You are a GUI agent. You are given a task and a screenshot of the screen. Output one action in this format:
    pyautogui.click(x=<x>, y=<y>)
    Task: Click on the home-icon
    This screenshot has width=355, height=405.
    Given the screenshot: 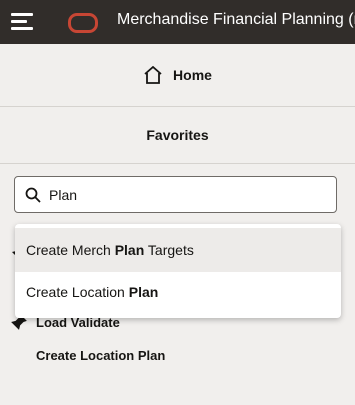 What is the action you would take?
    pyautogui.click(x=153, y=75)
    